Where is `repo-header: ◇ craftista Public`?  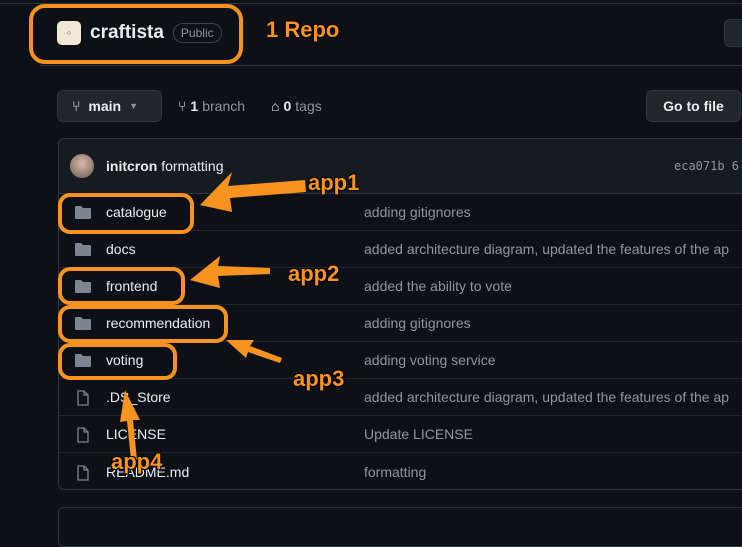
repo-header: ◇ craftista Public is located at coordinates (139, 33).